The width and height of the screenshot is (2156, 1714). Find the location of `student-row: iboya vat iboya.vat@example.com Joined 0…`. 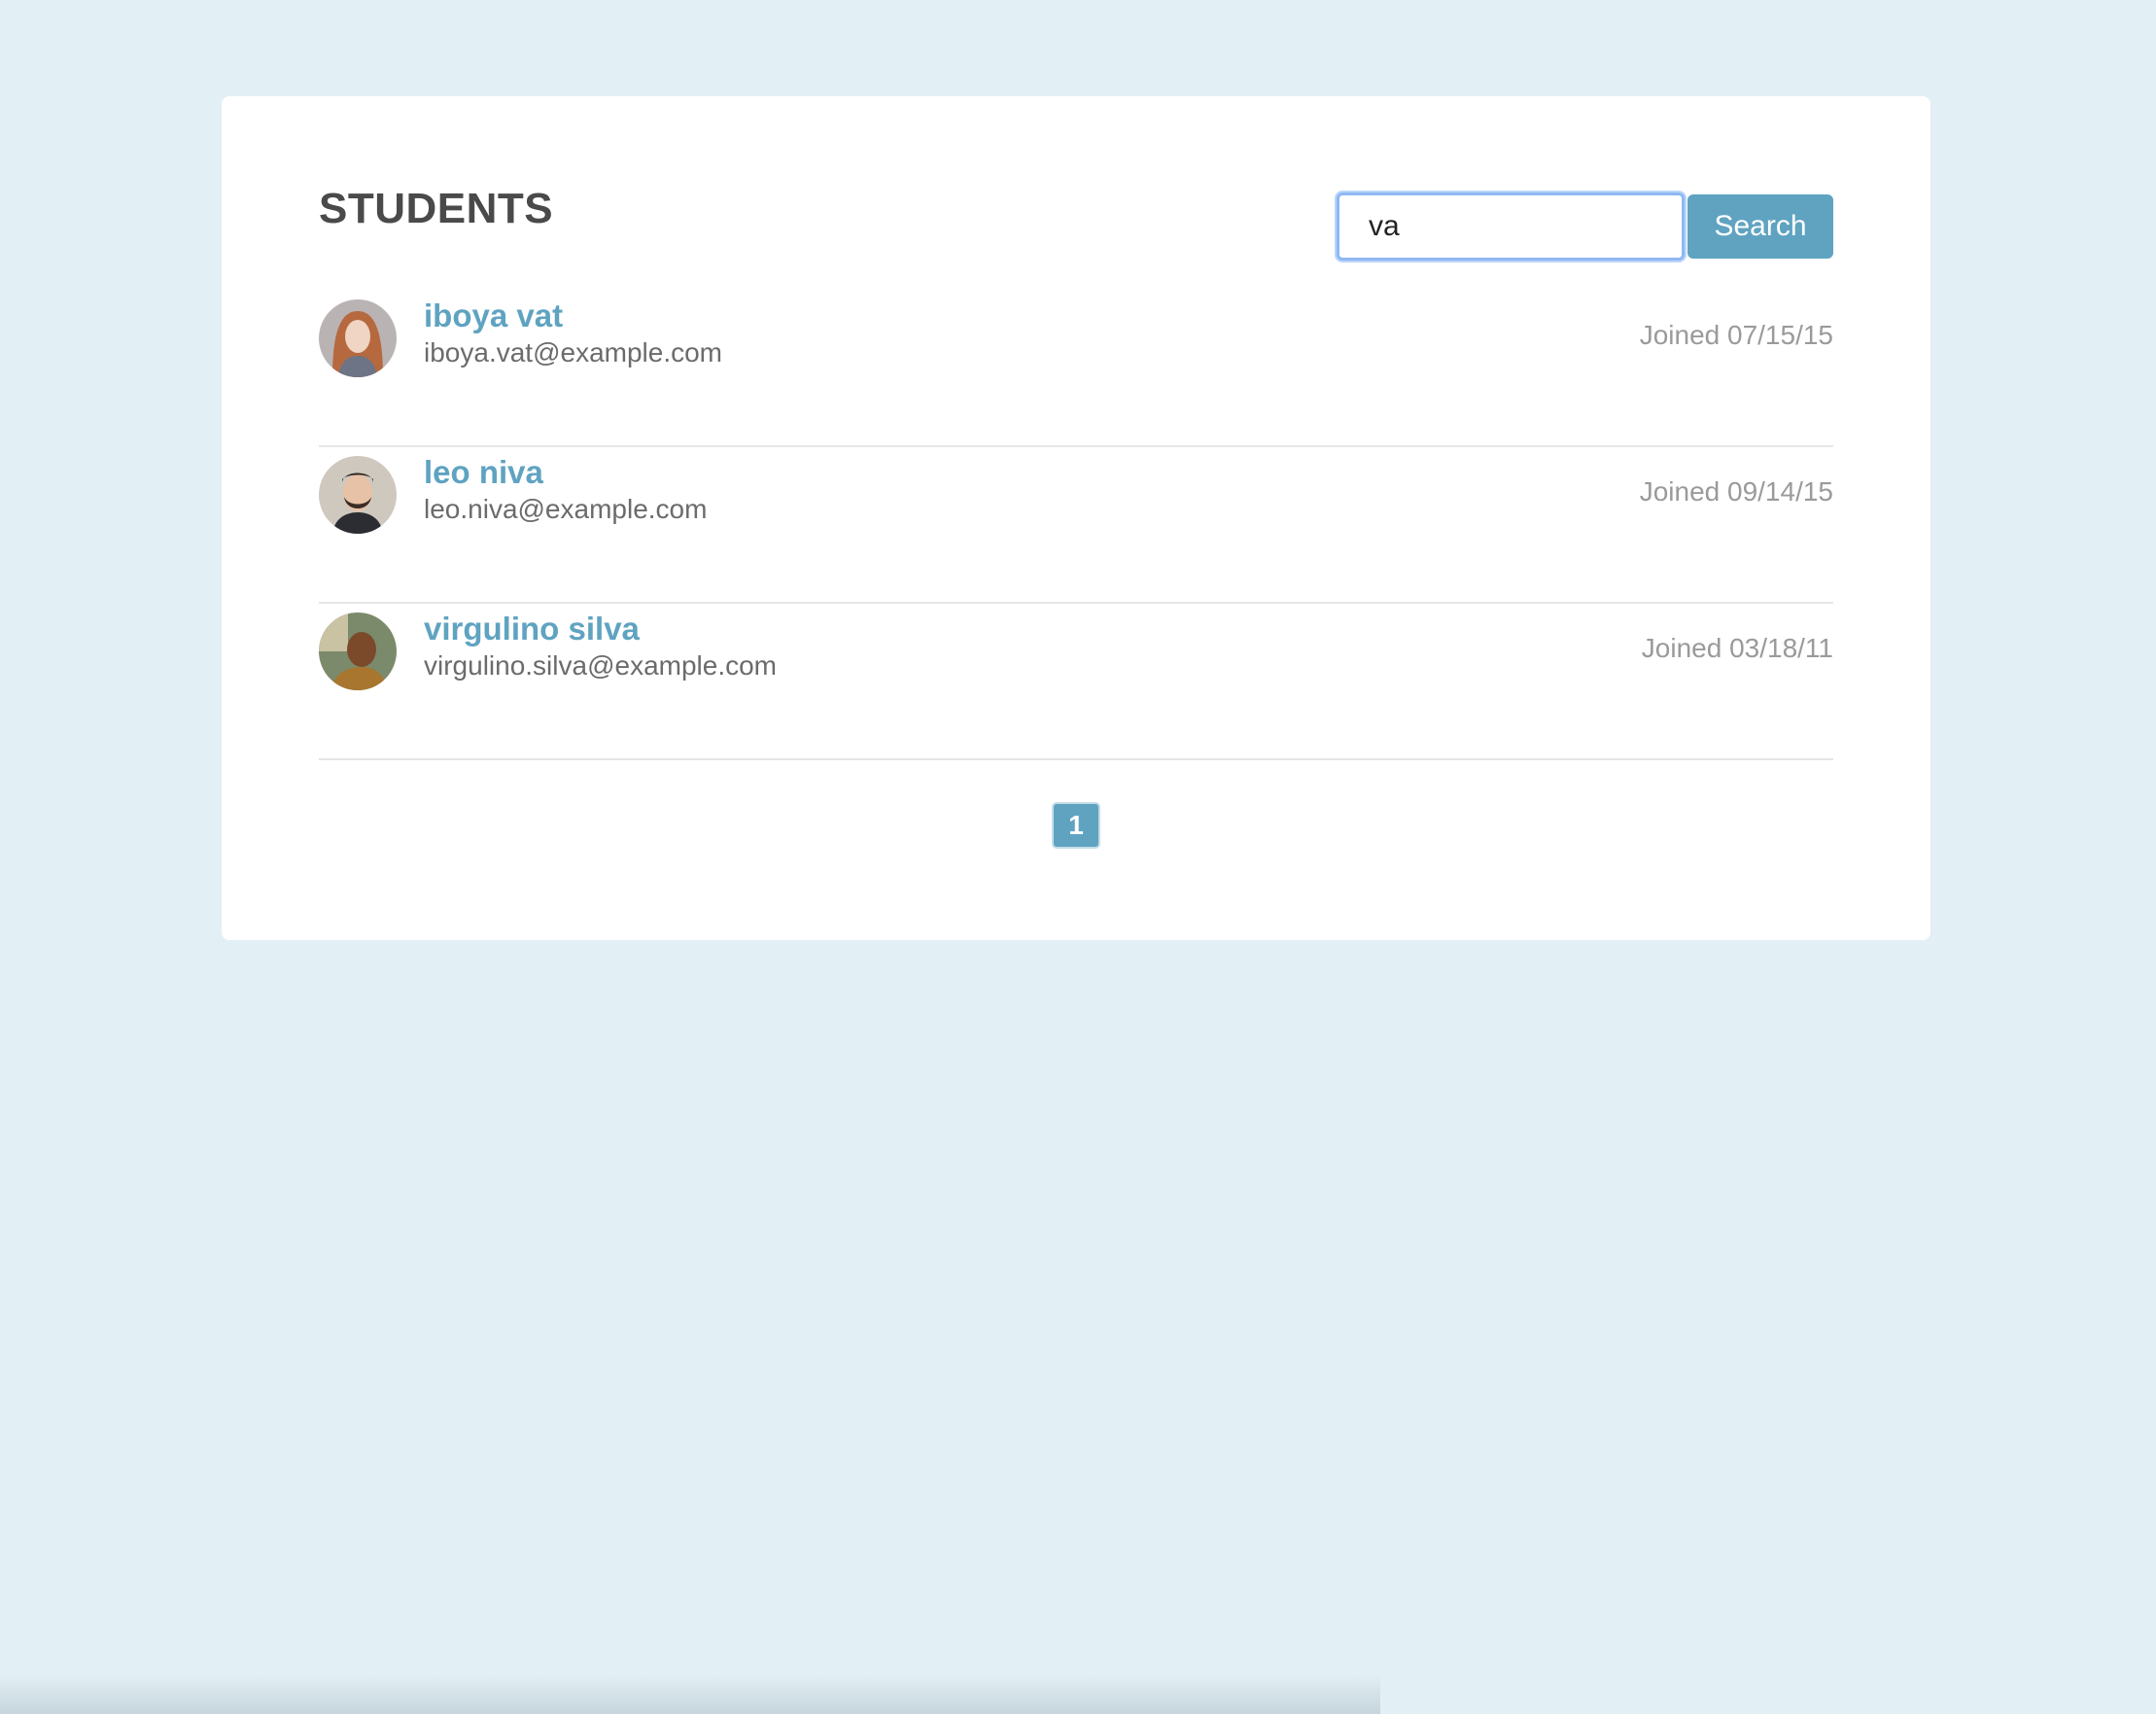

student-row: iboya vat iboya.vat@example.com Joined 0… is located at coordinates (1076, 369).